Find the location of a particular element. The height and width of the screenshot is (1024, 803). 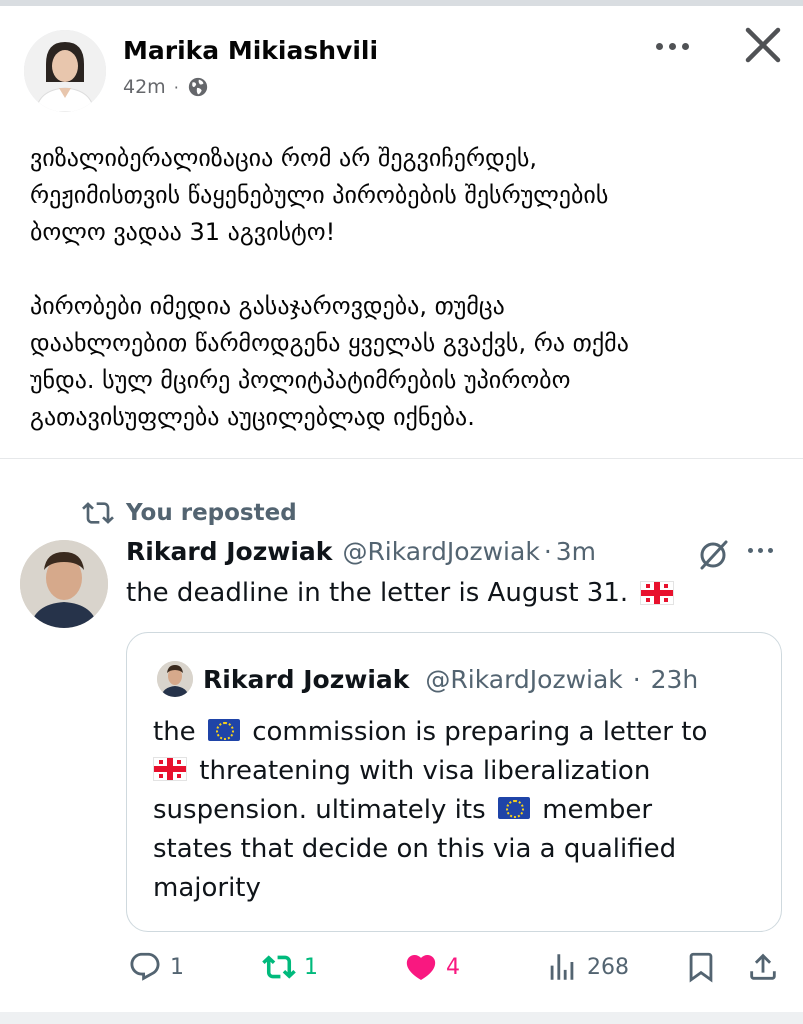

post-time: 42m is located at coordinates (144, 87).